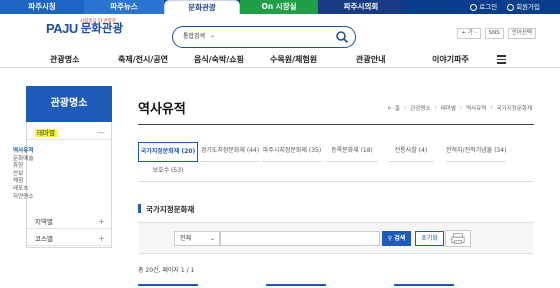 Image resolution: width=560 pixels, height=288 pixels. I want to click on sns-button: SNS, so click(494, 33).